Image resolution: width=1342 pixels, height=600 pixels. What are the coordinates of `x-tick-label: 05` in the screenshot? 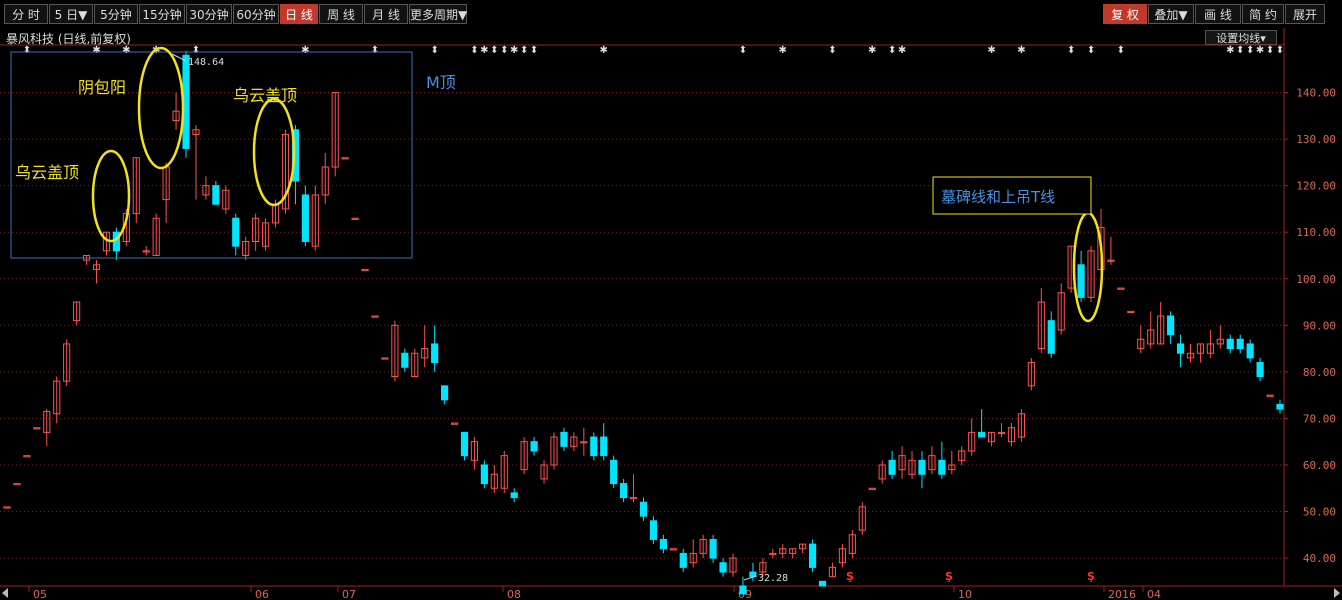 It's located at (40, 594).